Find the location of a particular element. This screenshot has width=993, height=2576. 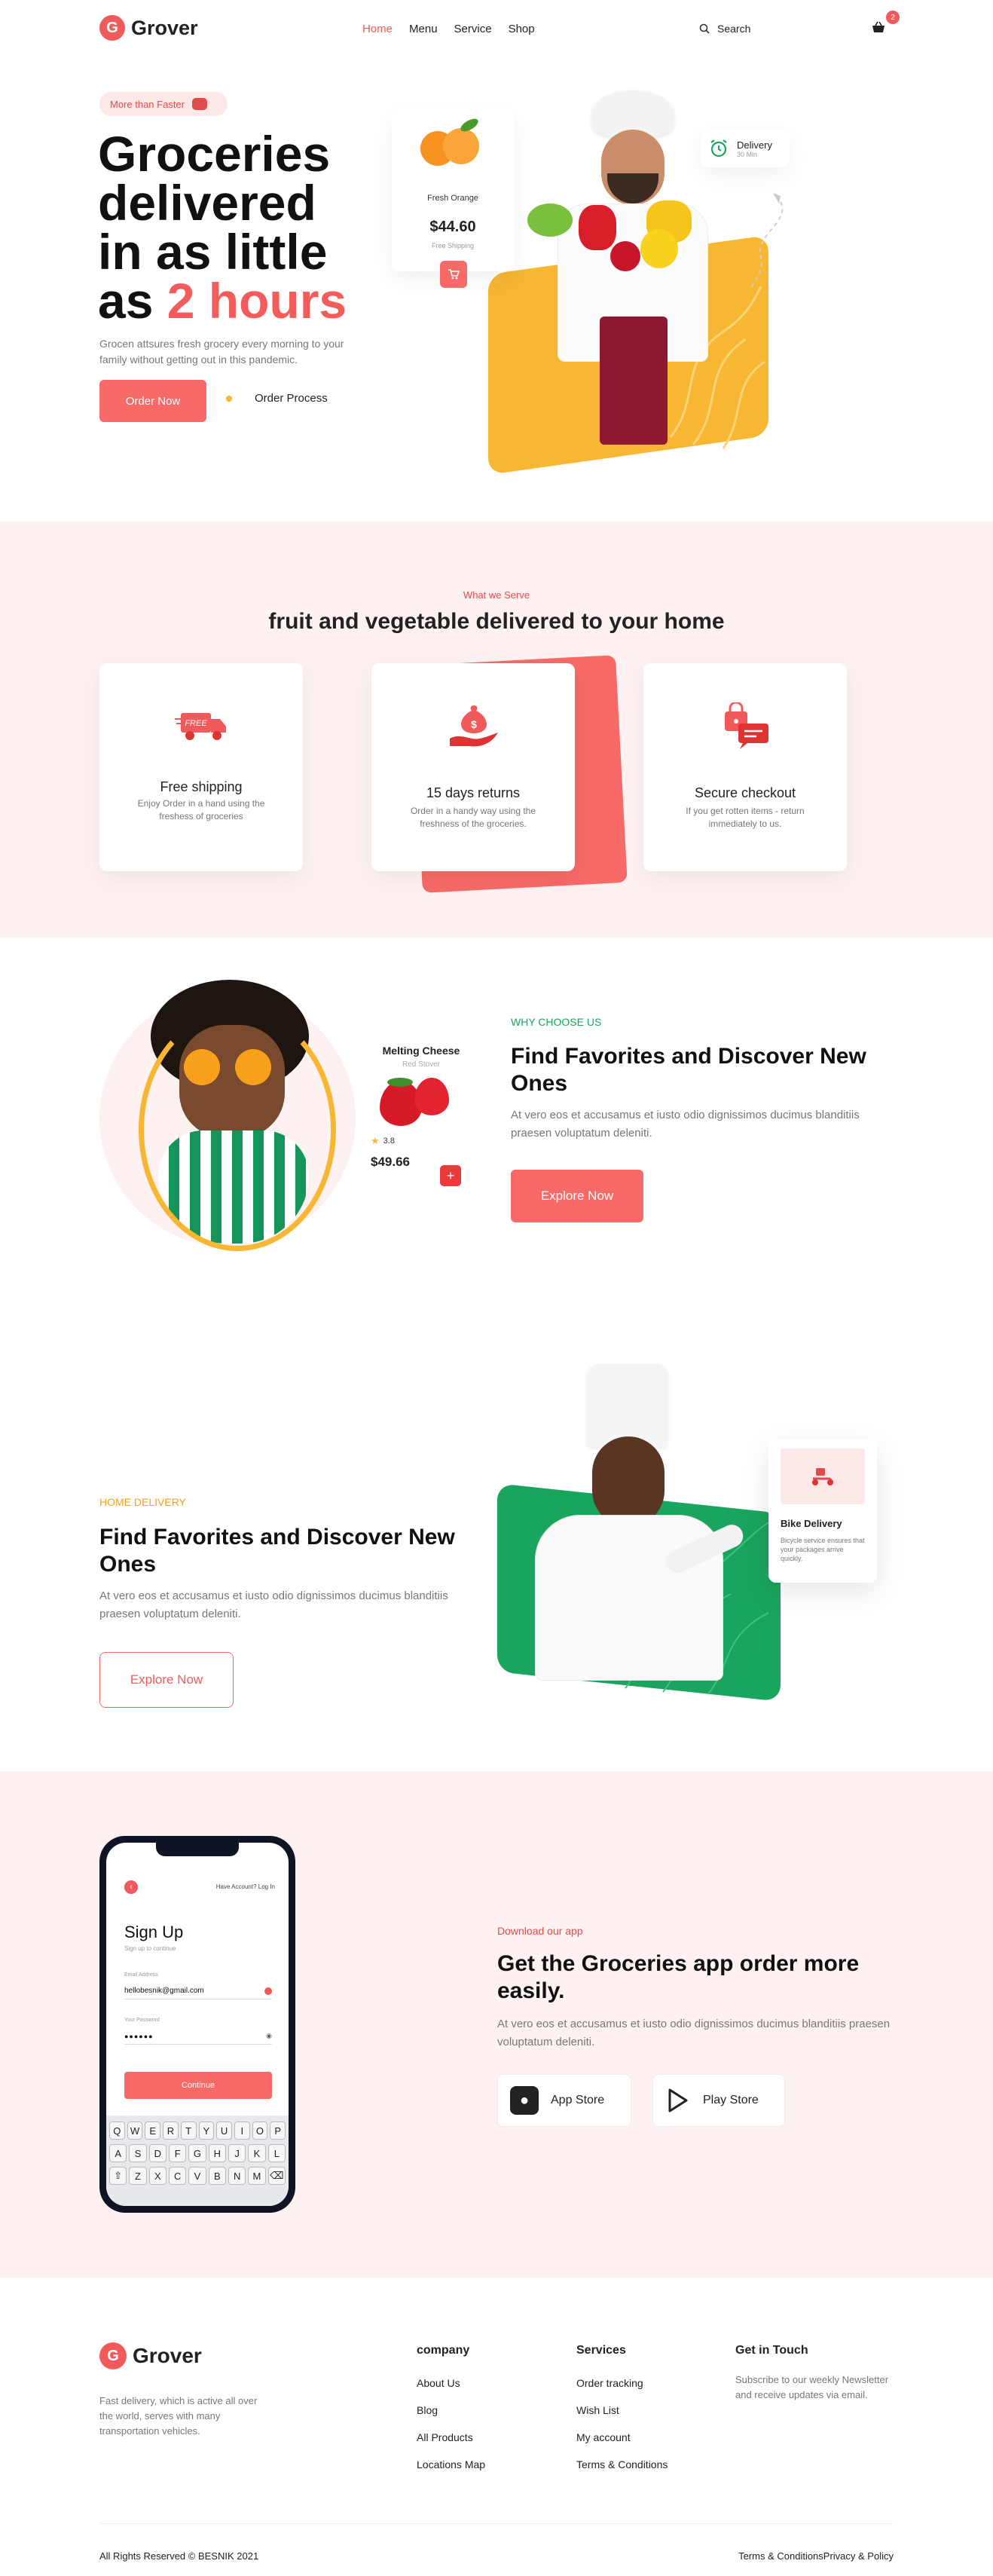

footer-link-products: All Products is located at coordinates (485, 2443).